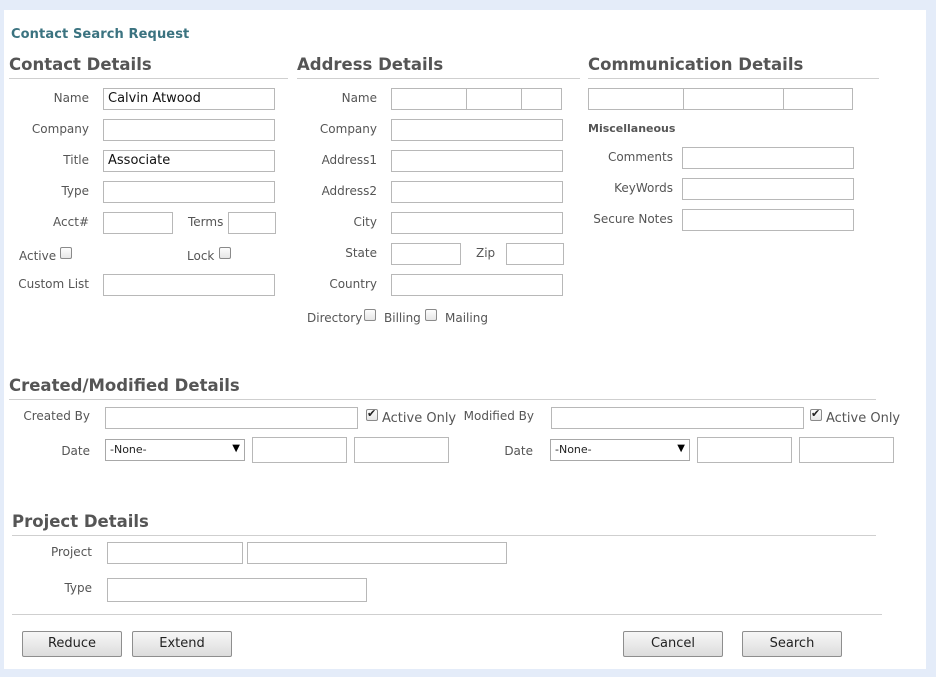  What do you see at coordinates (353, 284) in the screenshot?
I see `country-label: Country` at bounding box center [353, 284].